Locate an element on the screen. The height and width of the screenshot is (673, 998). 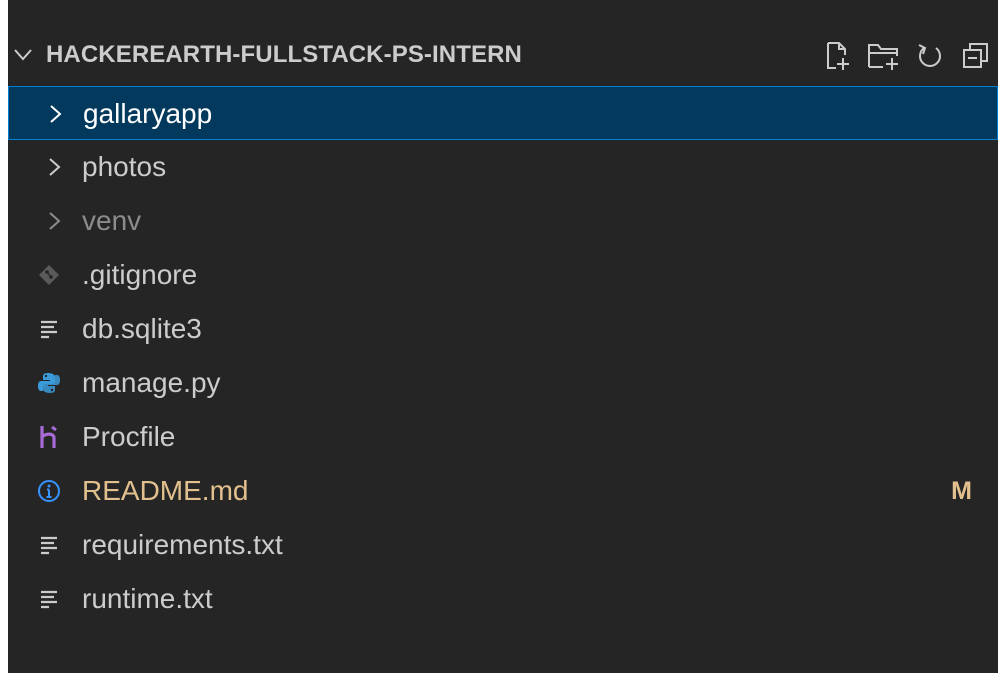
collapse-all-button is located at coordinates (976, 56).